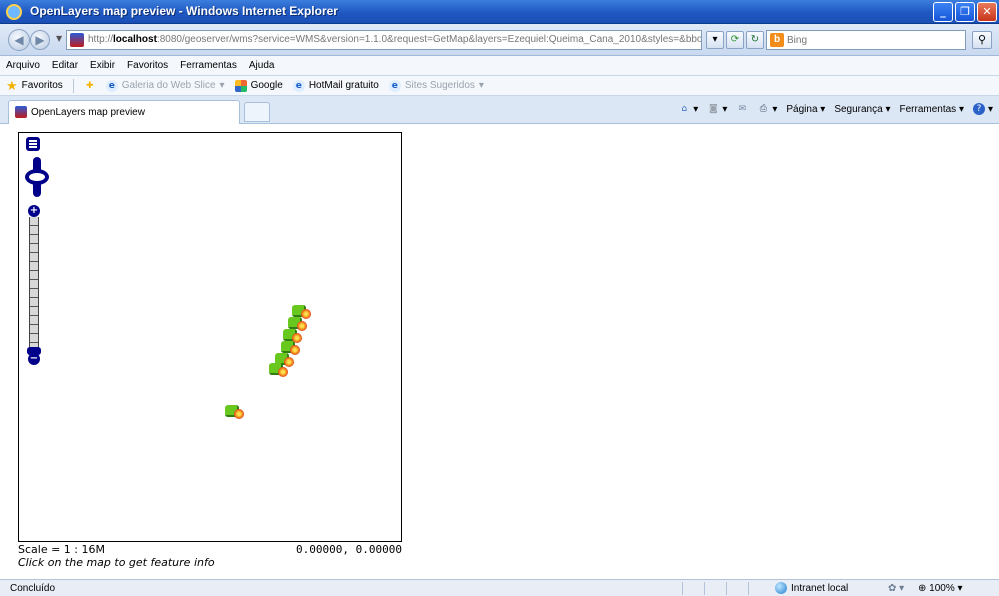 This screenshot has width=999, height=596. What do you see at coordinates (257, 112) in the screenshot?
I see `new-tab-button` at bounding box center [257, 112].